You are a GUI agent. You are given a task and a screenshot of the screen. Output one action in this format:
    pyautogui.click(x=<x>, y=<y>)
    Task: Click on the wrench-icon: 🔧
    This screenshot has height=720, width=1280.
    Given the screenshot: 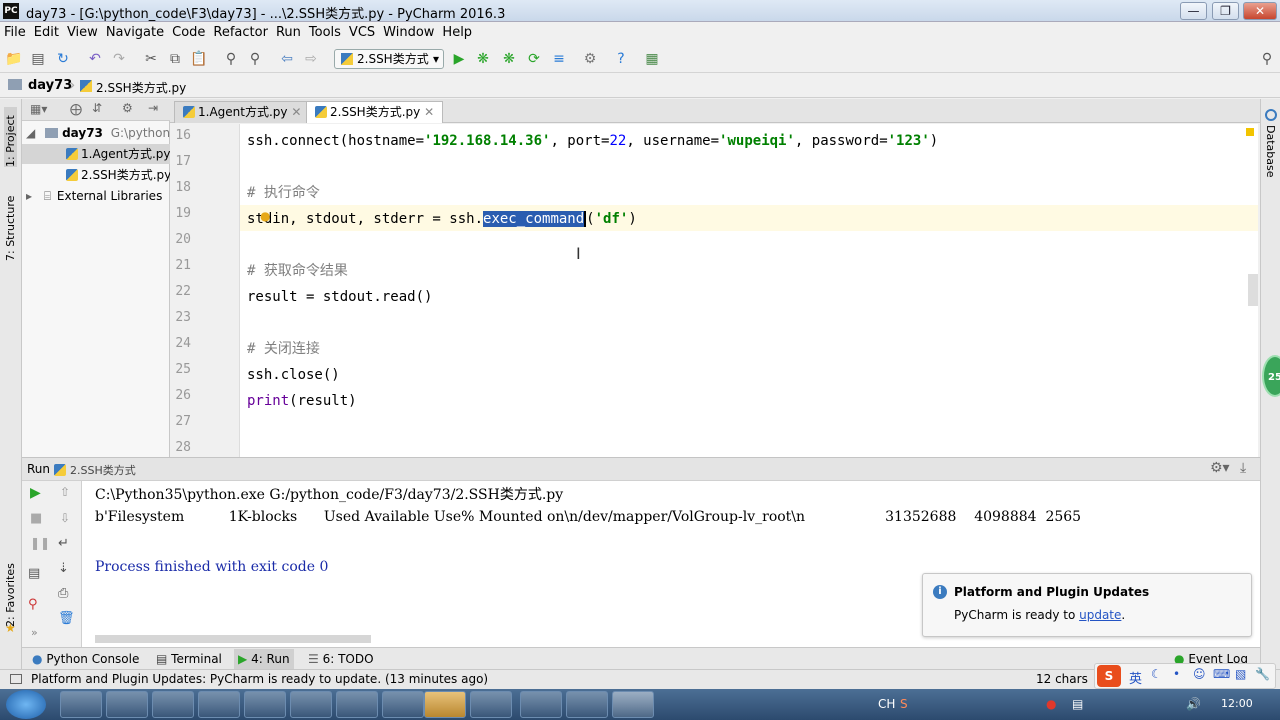 What is the action you would take?
    pyautogui.click(x=1262, y=674)
    